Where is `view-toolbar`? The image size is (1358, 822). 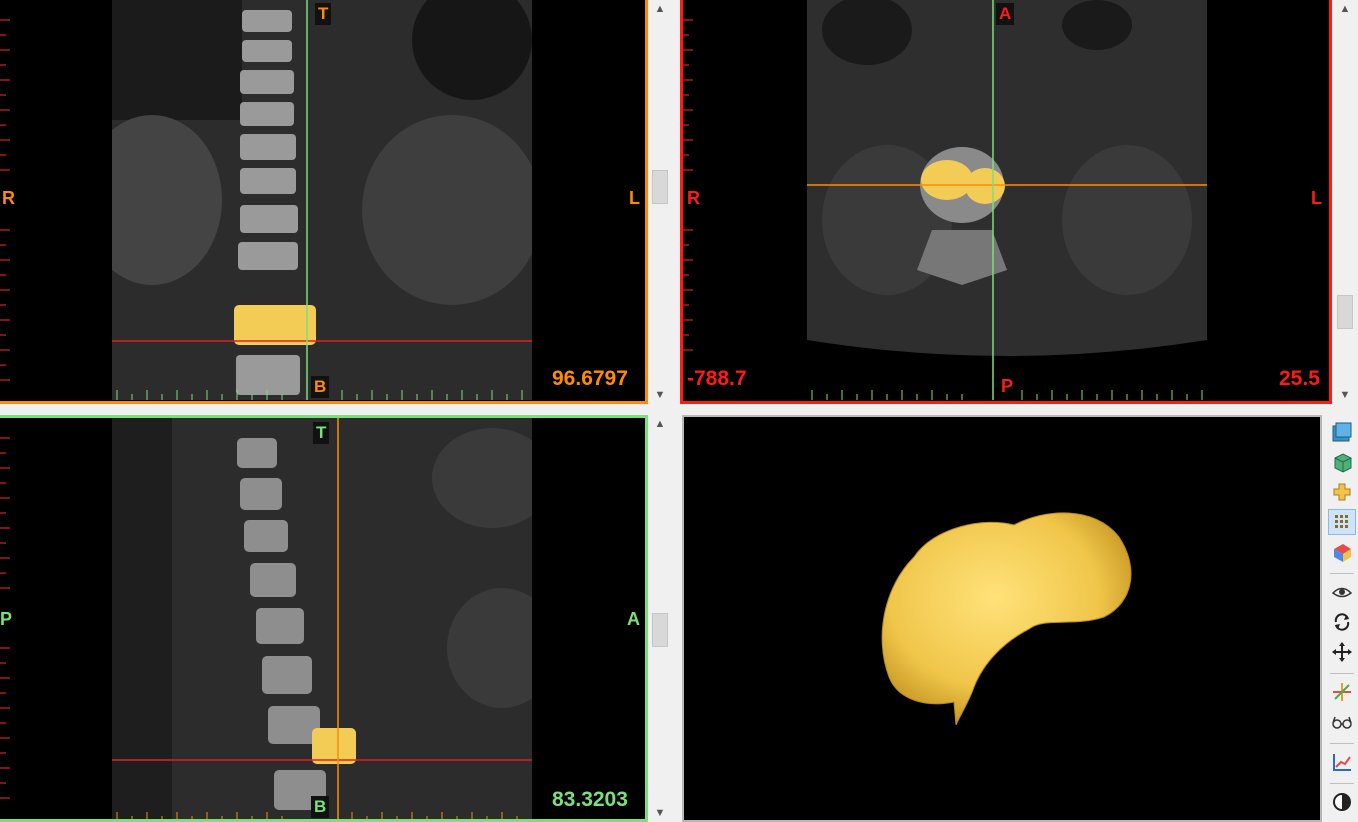 view-toolbar is located at coordinates (1342, 618).